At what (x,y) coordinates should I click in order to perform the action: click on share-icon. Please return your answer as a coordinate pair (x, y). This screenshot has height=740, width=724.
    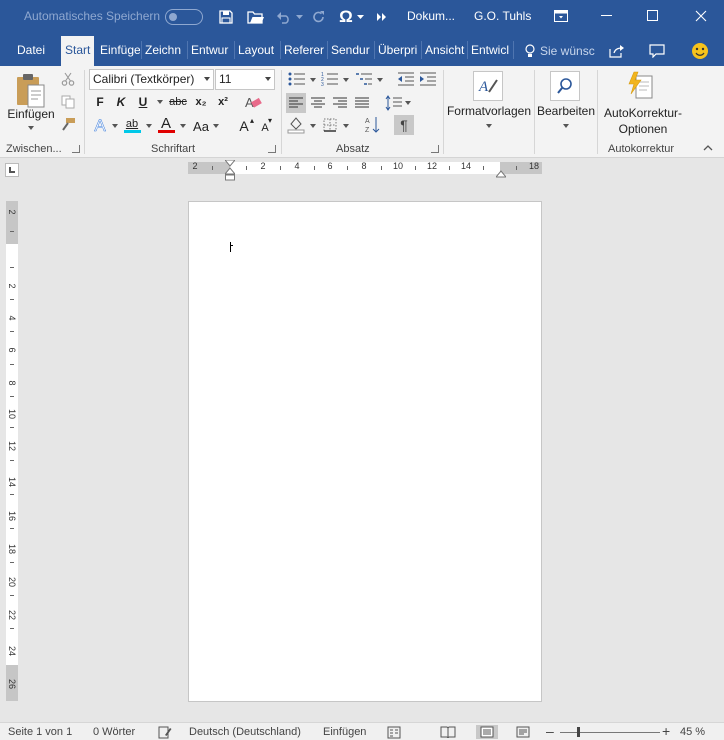
    Looking at the image, I should click on (617, 51).